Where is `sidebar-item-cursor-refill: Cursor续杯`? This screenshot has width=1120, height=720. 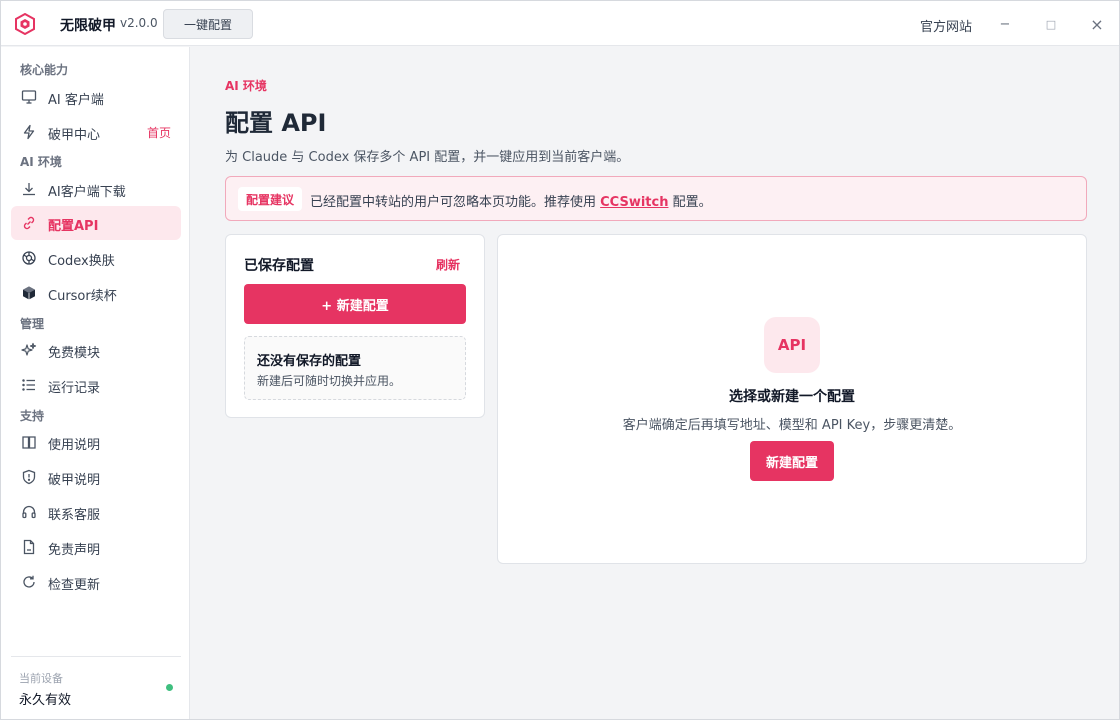
sidebar-item-cursor-refill: Cursor续杯 is located at coordinates (96, 293).